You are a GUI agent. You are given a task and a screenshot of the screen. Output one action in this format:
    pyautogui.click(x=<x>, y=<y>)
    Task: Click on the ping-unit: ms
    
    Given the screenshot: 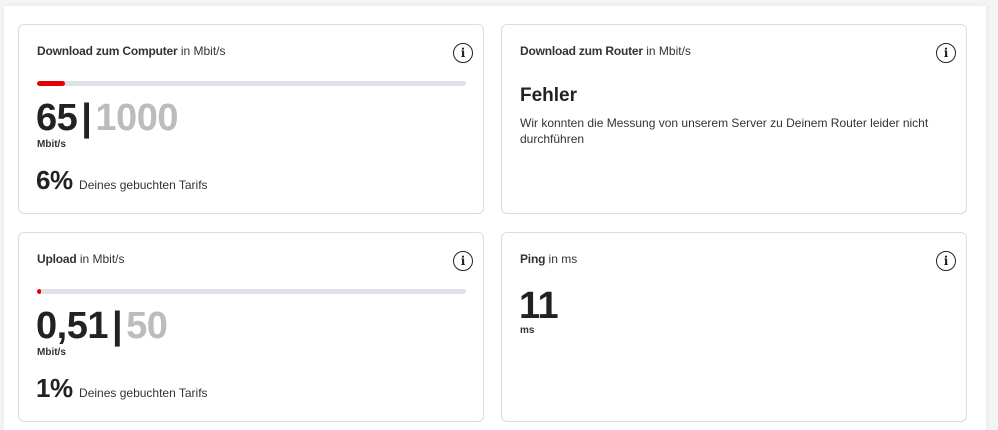 What is the action you would take?
    pyautogui.click(x=527, y=330)
    